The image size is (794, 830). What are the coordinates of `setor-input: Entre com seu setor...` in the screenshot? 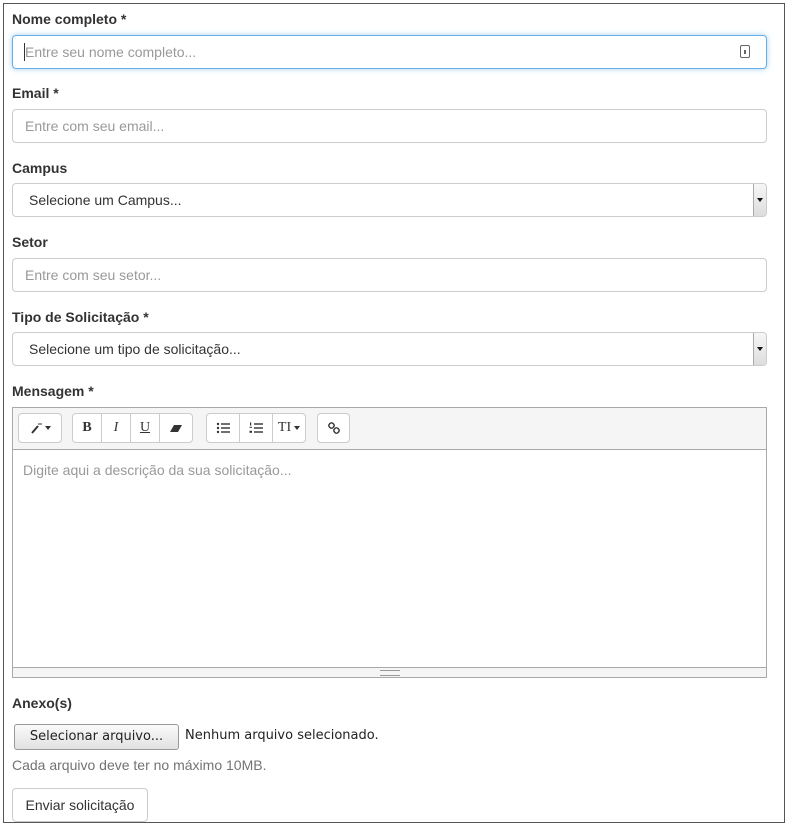 It's located at (389, 275).